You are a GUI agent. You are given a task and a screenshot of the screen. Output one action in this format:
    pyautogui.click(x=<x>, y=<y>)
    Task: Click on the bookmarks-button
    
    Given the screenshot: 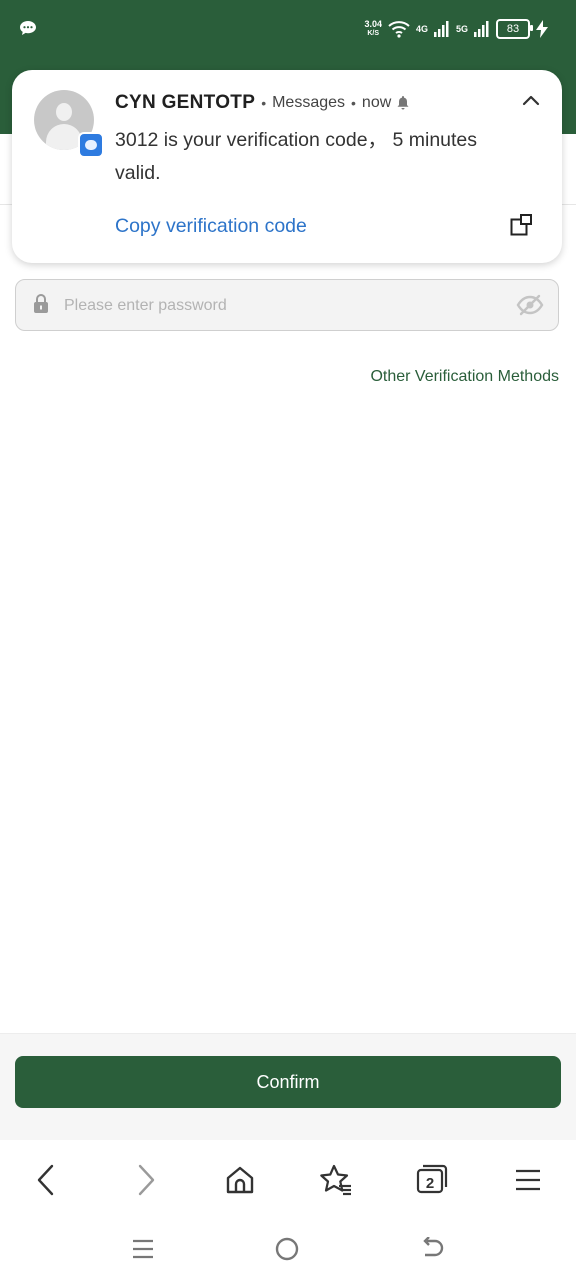 What is the action you would take?
    pyautogui.click(x=336, y=1180)
    